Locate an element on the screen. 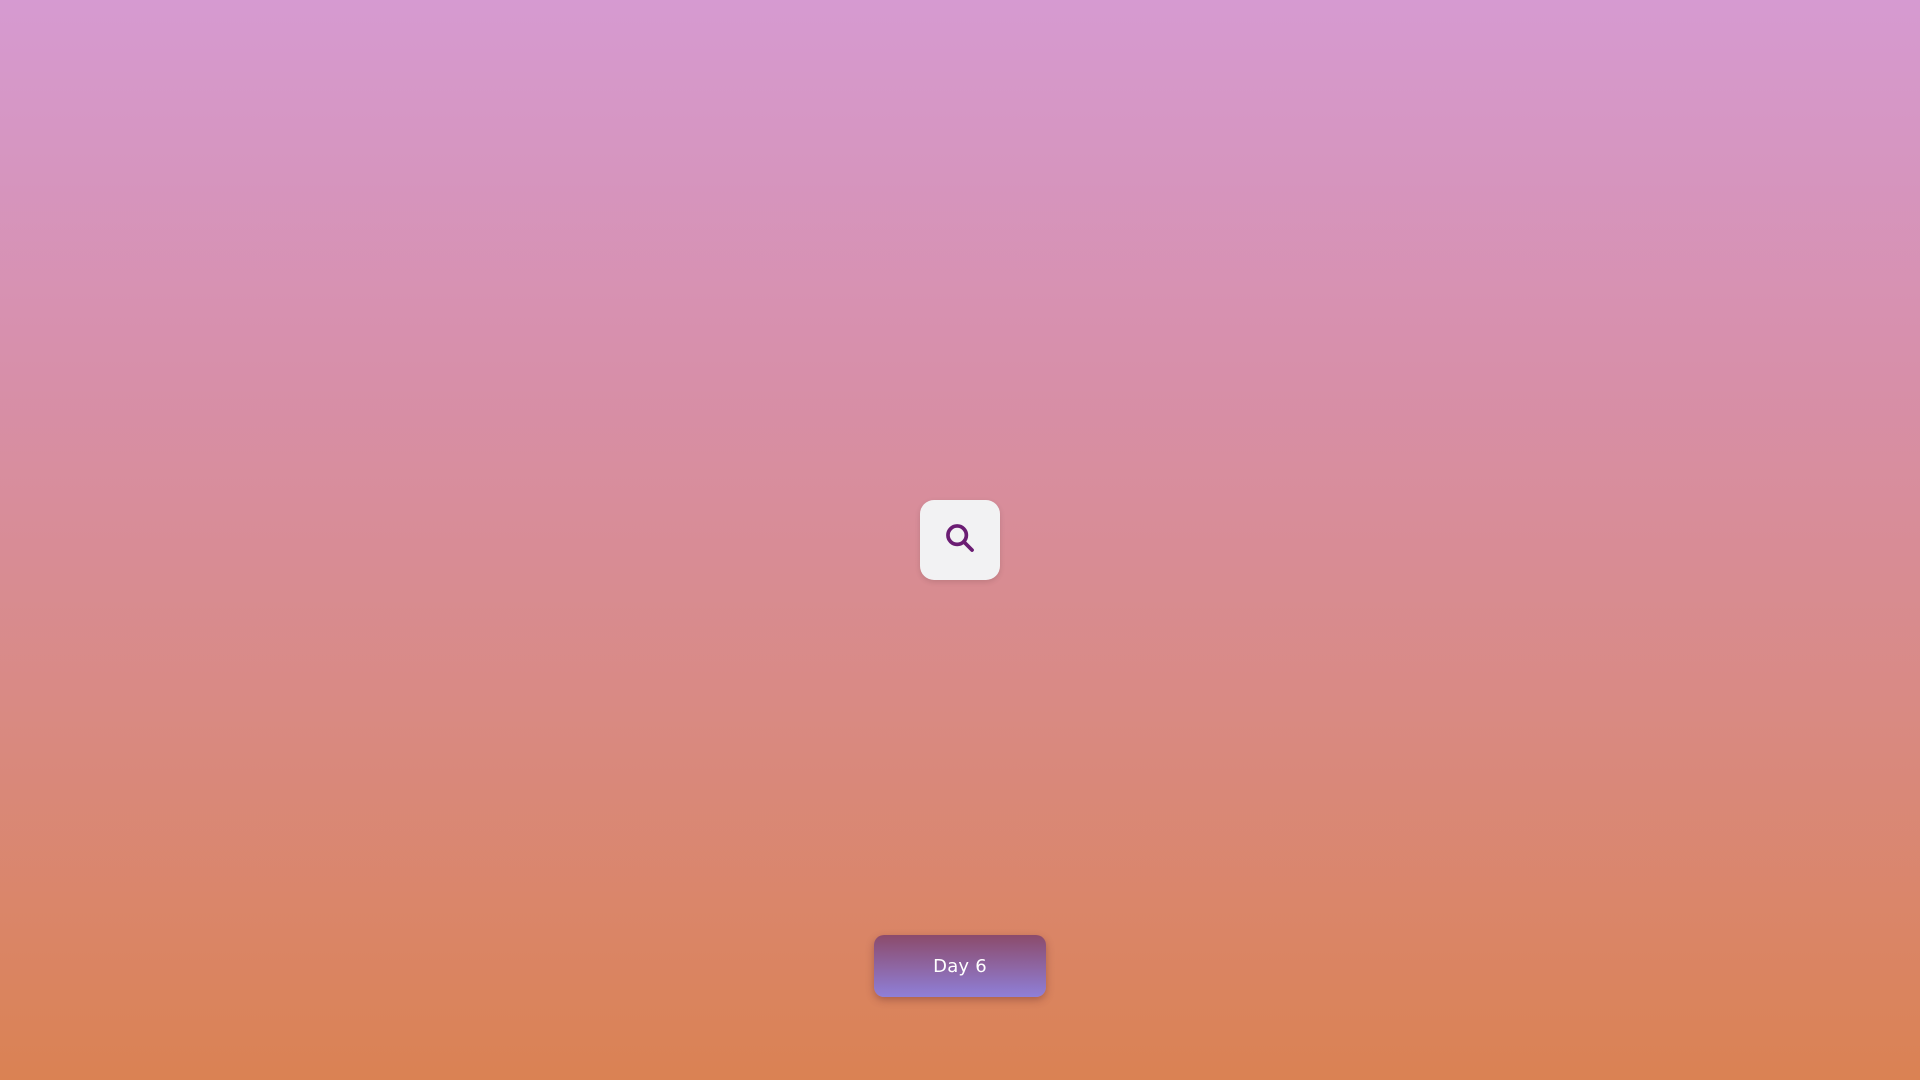 This screenshot has width=1920, height=1080. day-indicator-button: Day 6 is located at coordinates (960, 966).